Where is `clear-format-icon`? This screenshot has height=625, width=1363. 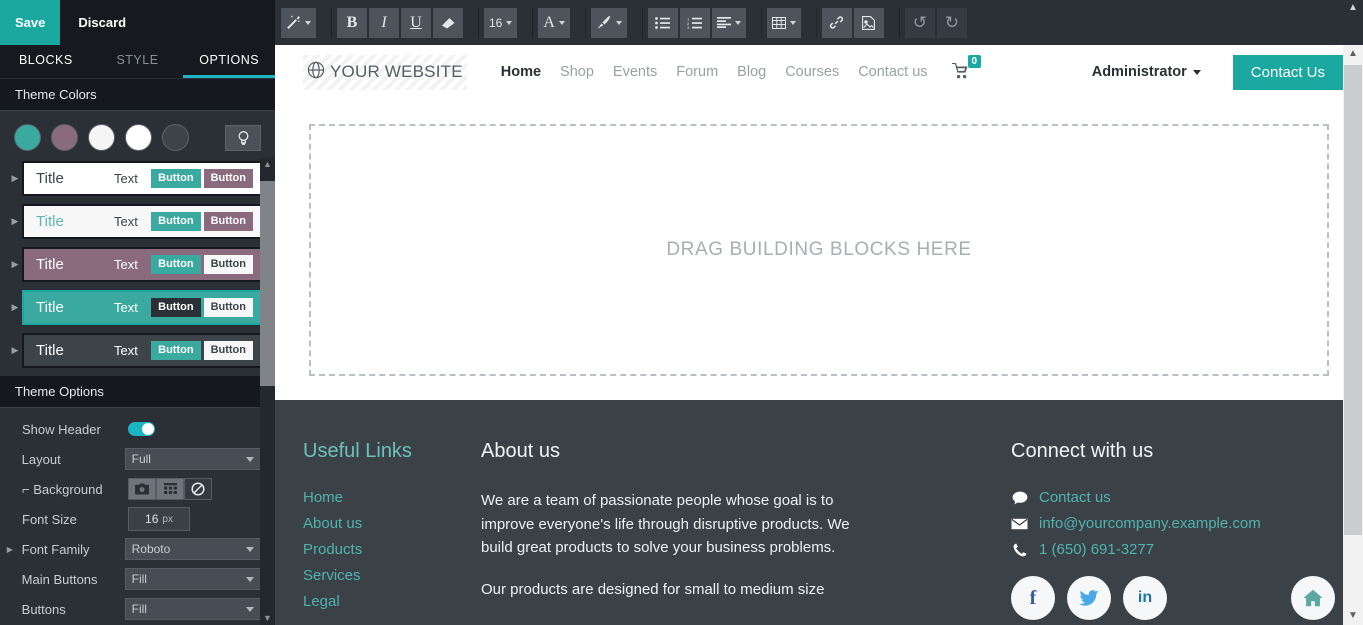 clear-format-icon is located at coordinates (448, 22).